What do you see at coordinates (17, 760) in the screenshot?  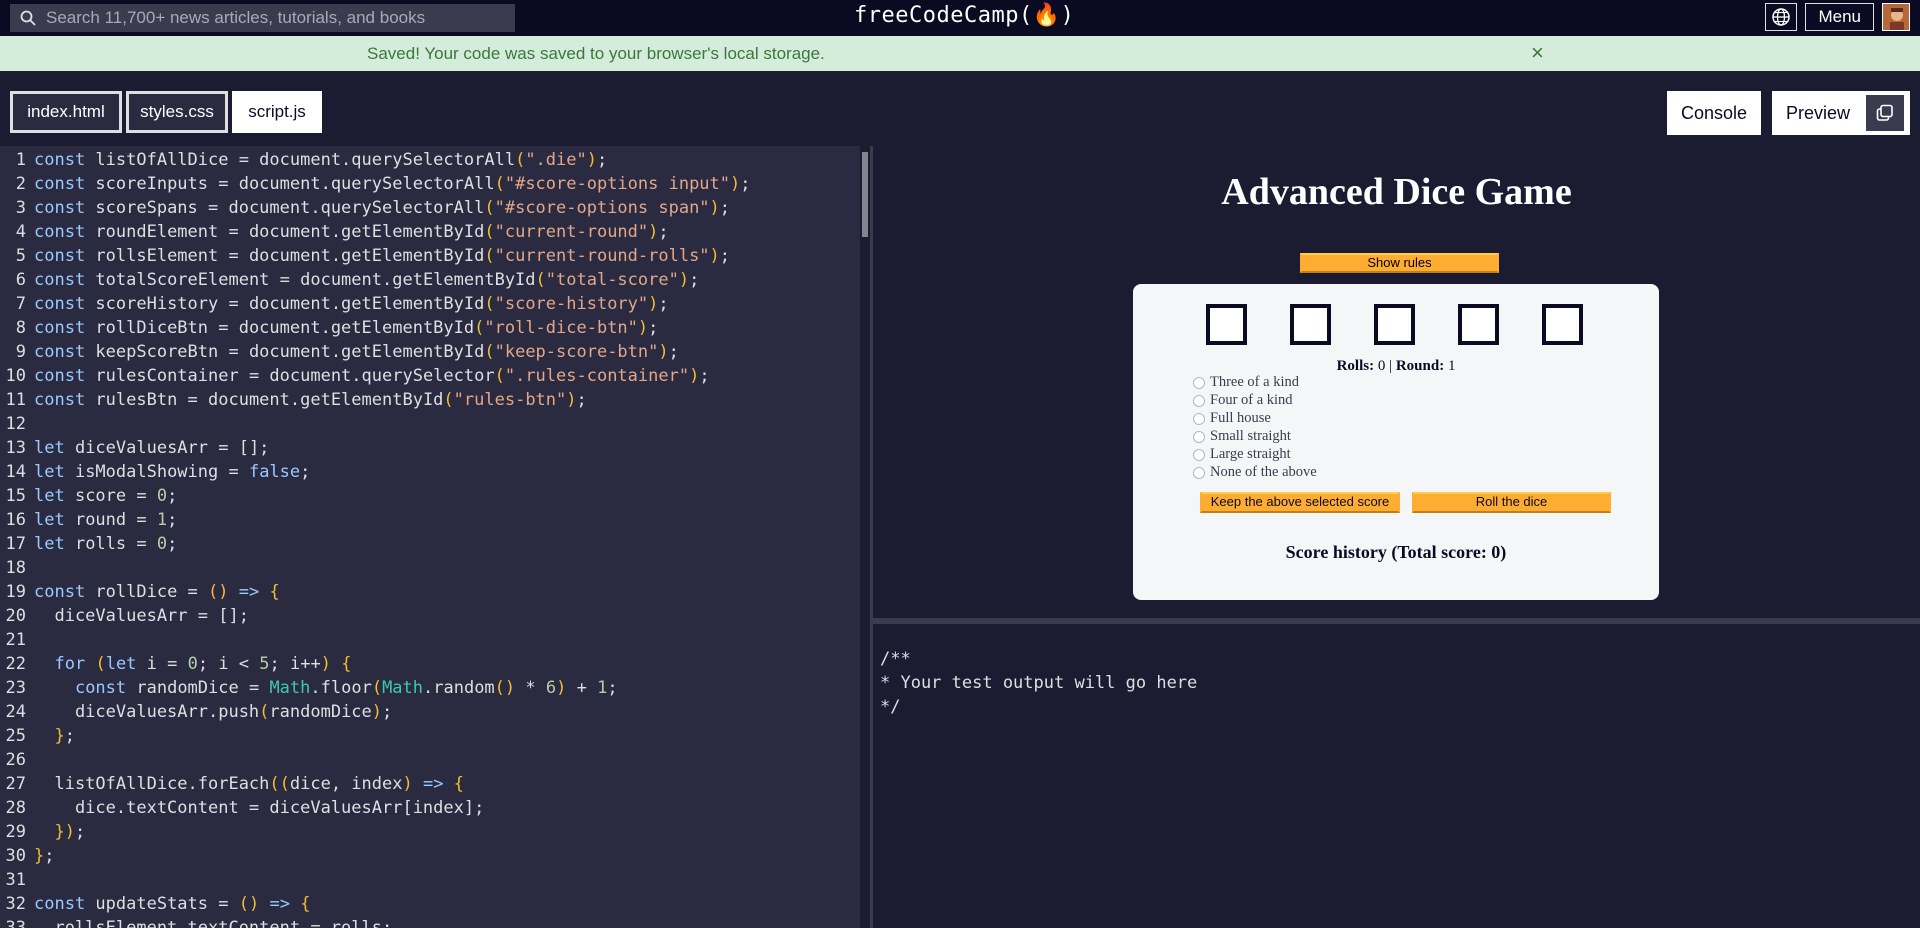 I see `code-line: 26` at bounding box center [17, 760].